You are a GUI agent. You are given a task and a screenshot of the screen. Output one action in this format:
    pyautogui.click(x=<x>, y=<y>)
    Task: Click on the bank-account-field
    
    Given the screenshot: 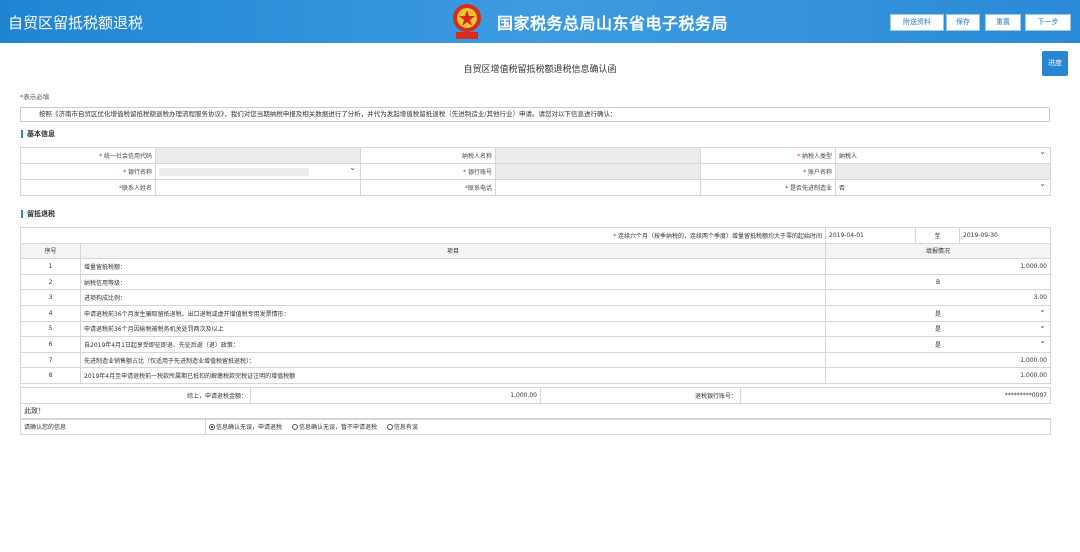 What is the action you would take?
    pyautogui.click(x=598, y=171)
    